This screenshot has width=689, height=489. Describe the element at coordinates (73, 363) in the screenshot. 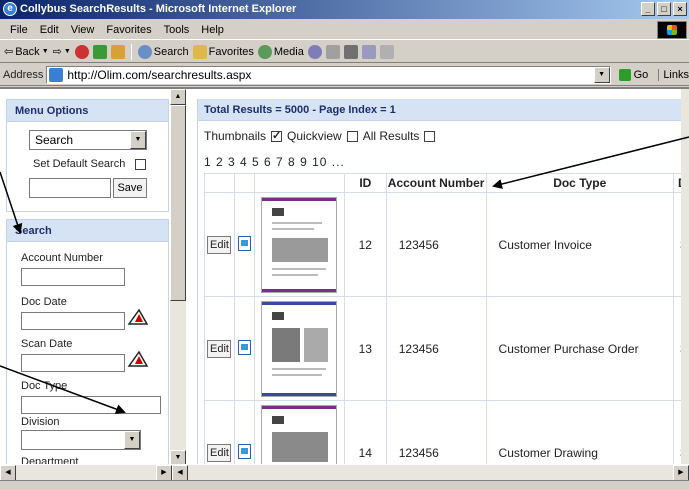

I see `scan-date-input` at that location.